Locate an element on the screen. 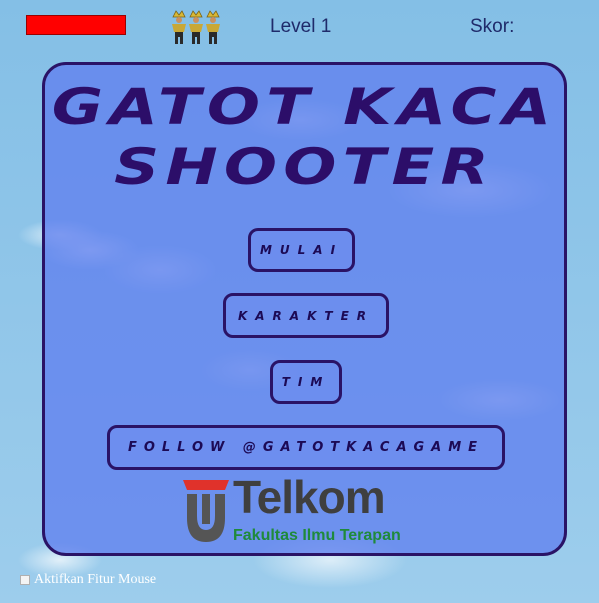 The height and width of the screenshot is (603, 599). team-button: TIM is located at coordinates (306, 382).